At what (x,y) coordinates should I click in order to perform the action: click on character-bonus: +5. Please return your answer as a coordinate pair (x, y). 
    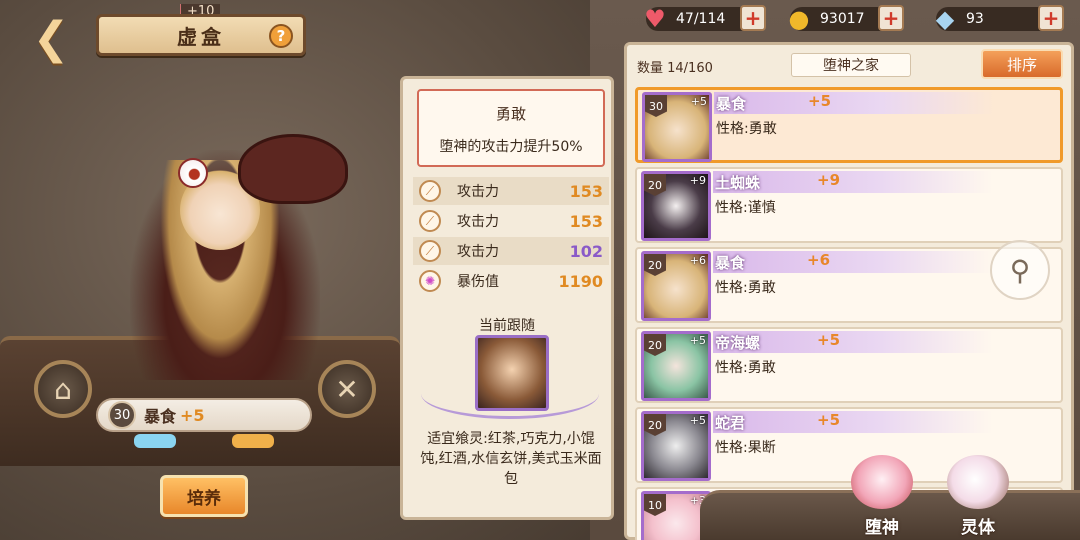
    Looking at the image, I should click on (192, 415).